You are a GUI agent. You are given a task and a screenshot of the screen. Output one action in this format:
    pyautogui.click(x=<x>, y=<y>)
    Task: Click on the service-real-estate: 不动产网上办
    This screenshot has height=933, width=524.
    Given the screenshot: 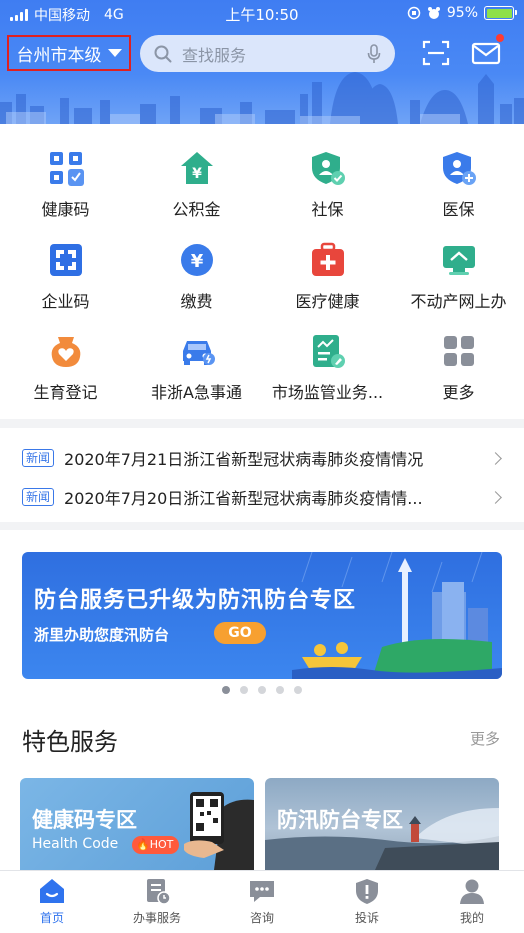 What is the action you would take?
    pyautogui.click(x=458, y=277)
    